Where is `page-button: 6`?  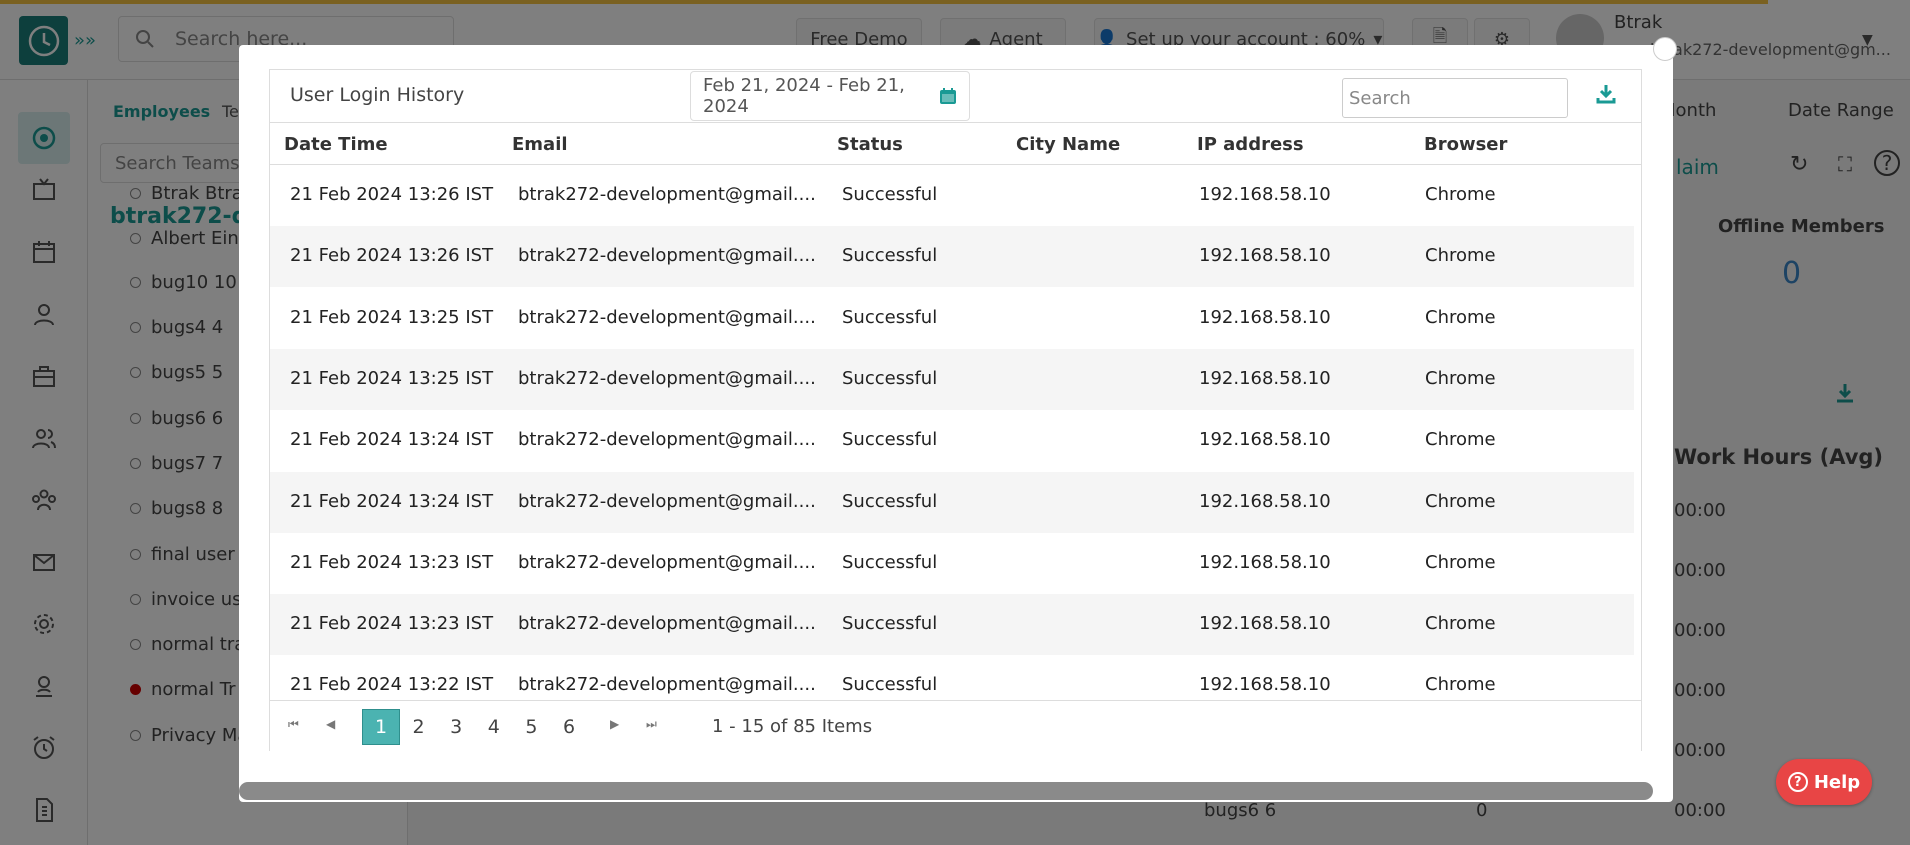
page-button: 6 is located at coordinates (569, 727).